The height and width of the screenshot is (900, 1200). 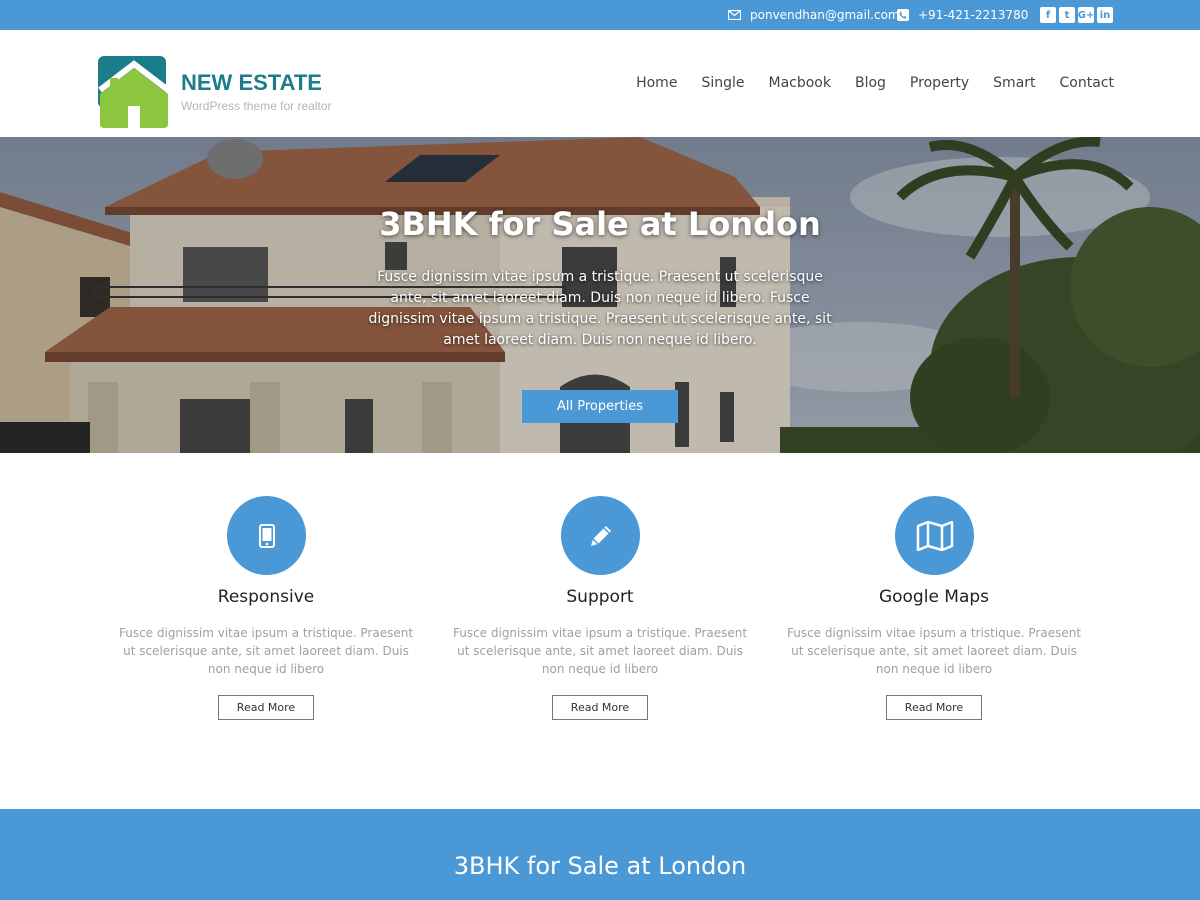 What do you see at coordinates (600, 597) in the screenshot?
I see `feature-title: Support` at bounding box center [600, 597].